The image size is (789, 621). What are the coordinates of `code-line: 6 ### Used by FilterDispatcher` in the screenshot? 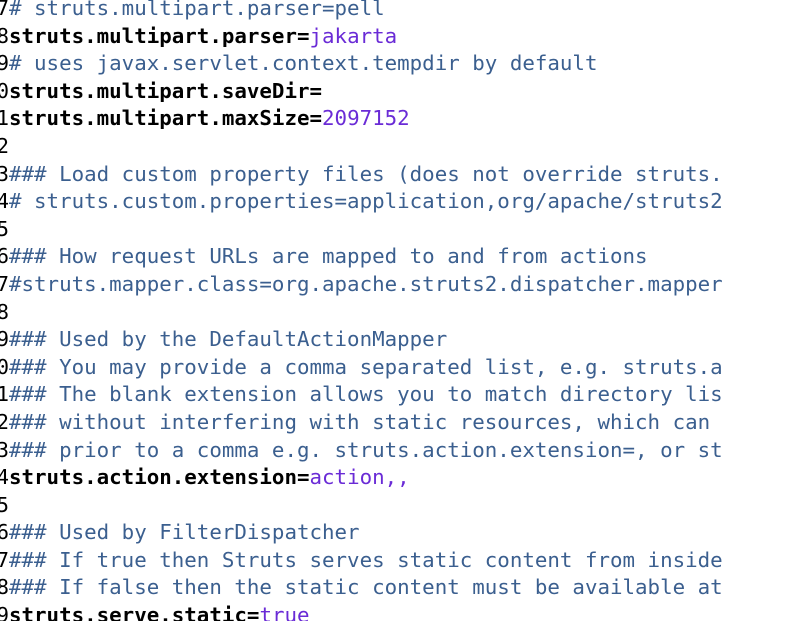 It's located at (361, 533).